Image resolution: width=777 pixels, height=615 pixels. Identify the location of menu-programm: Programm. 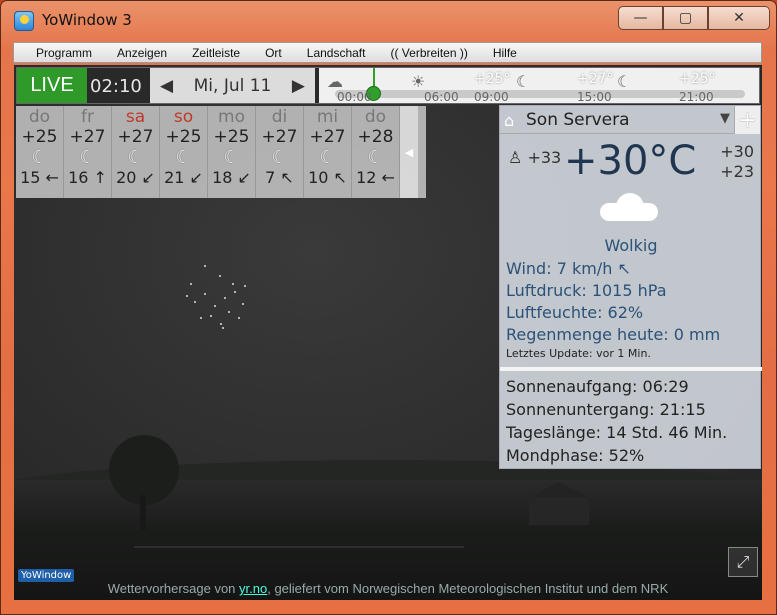
(64, 53).